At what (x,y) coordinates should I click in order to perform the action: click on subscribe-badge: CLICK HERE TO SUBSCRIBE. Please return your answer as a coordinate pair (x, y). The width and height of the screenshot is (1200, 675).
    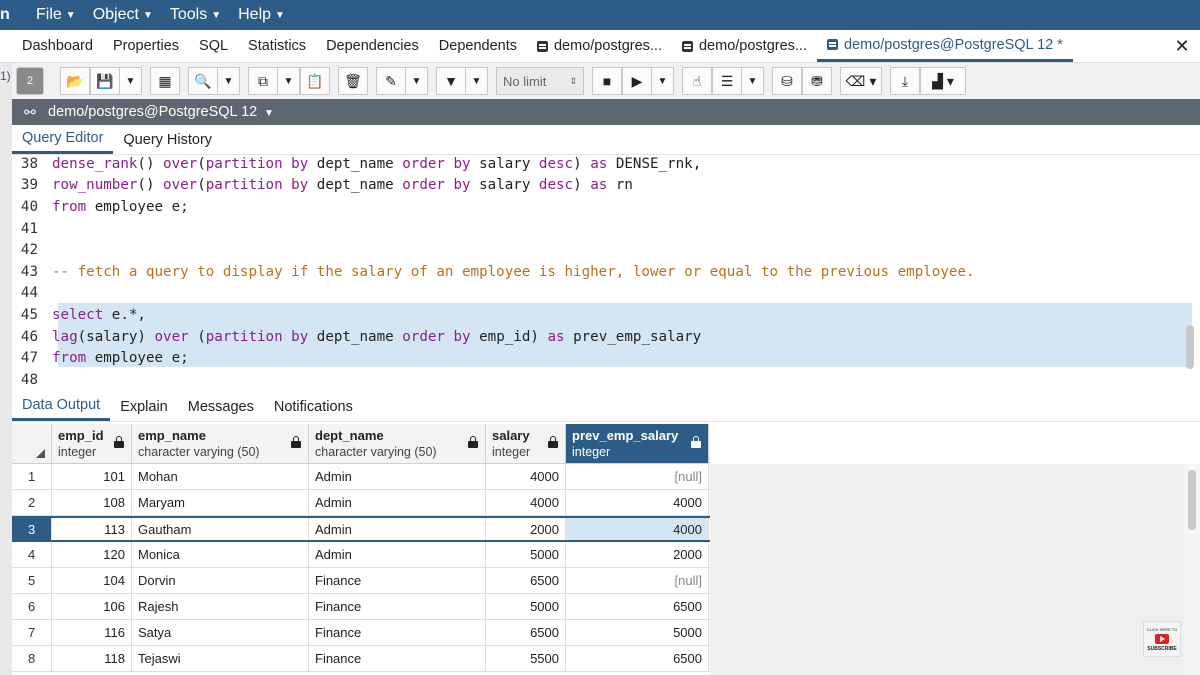
    Looking at the image, I should click on (1162, 639).